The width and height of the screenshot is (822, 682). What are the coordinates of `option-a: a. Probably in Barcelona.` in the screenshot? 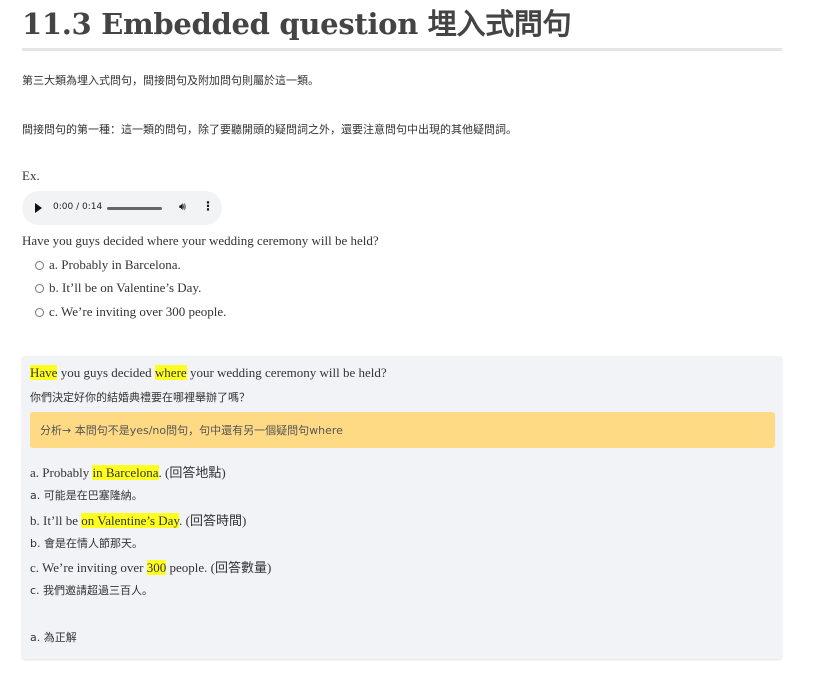 It's located at (108, 265).